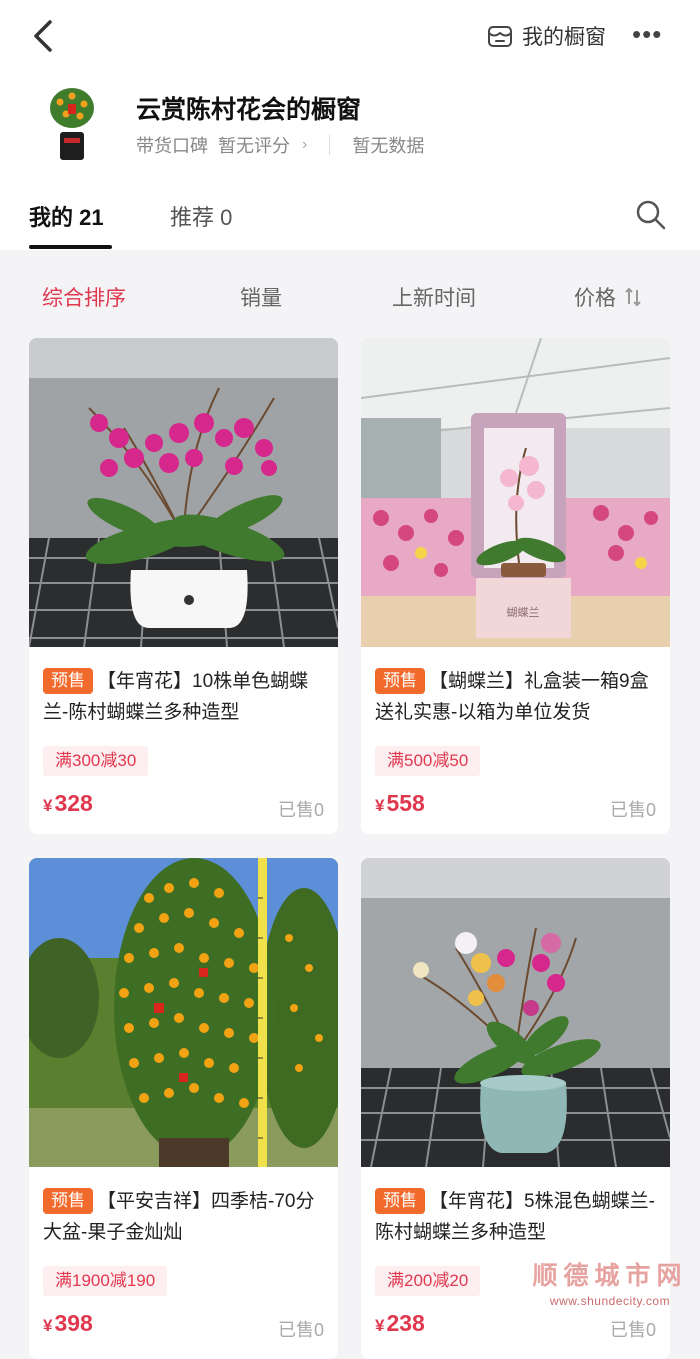 The height and width of the screenshot is (1359, 700). I want to click on shop-rating-row: 带货口碑 暂无评分 › 暂无数据, so click(280, 145).